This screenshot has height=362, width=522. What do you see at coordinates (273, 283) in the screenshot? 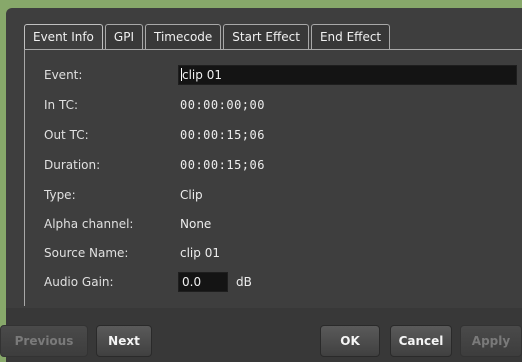
I see `audio-gain-row: Audio Gain: 0.0 dB` at bounding box center [273, 283].